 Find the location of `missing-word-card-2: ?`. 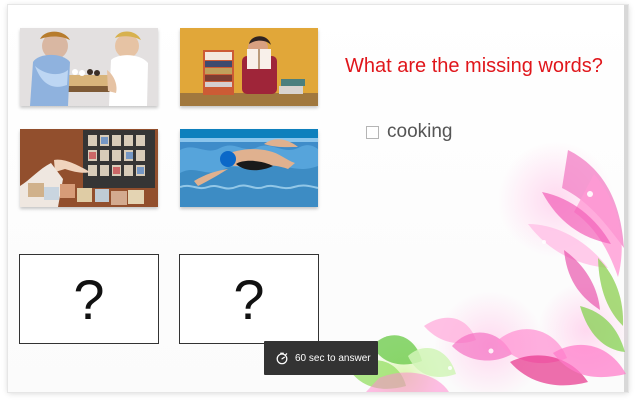

missing-word-card-2: ? is located at coordinates (249, 299).